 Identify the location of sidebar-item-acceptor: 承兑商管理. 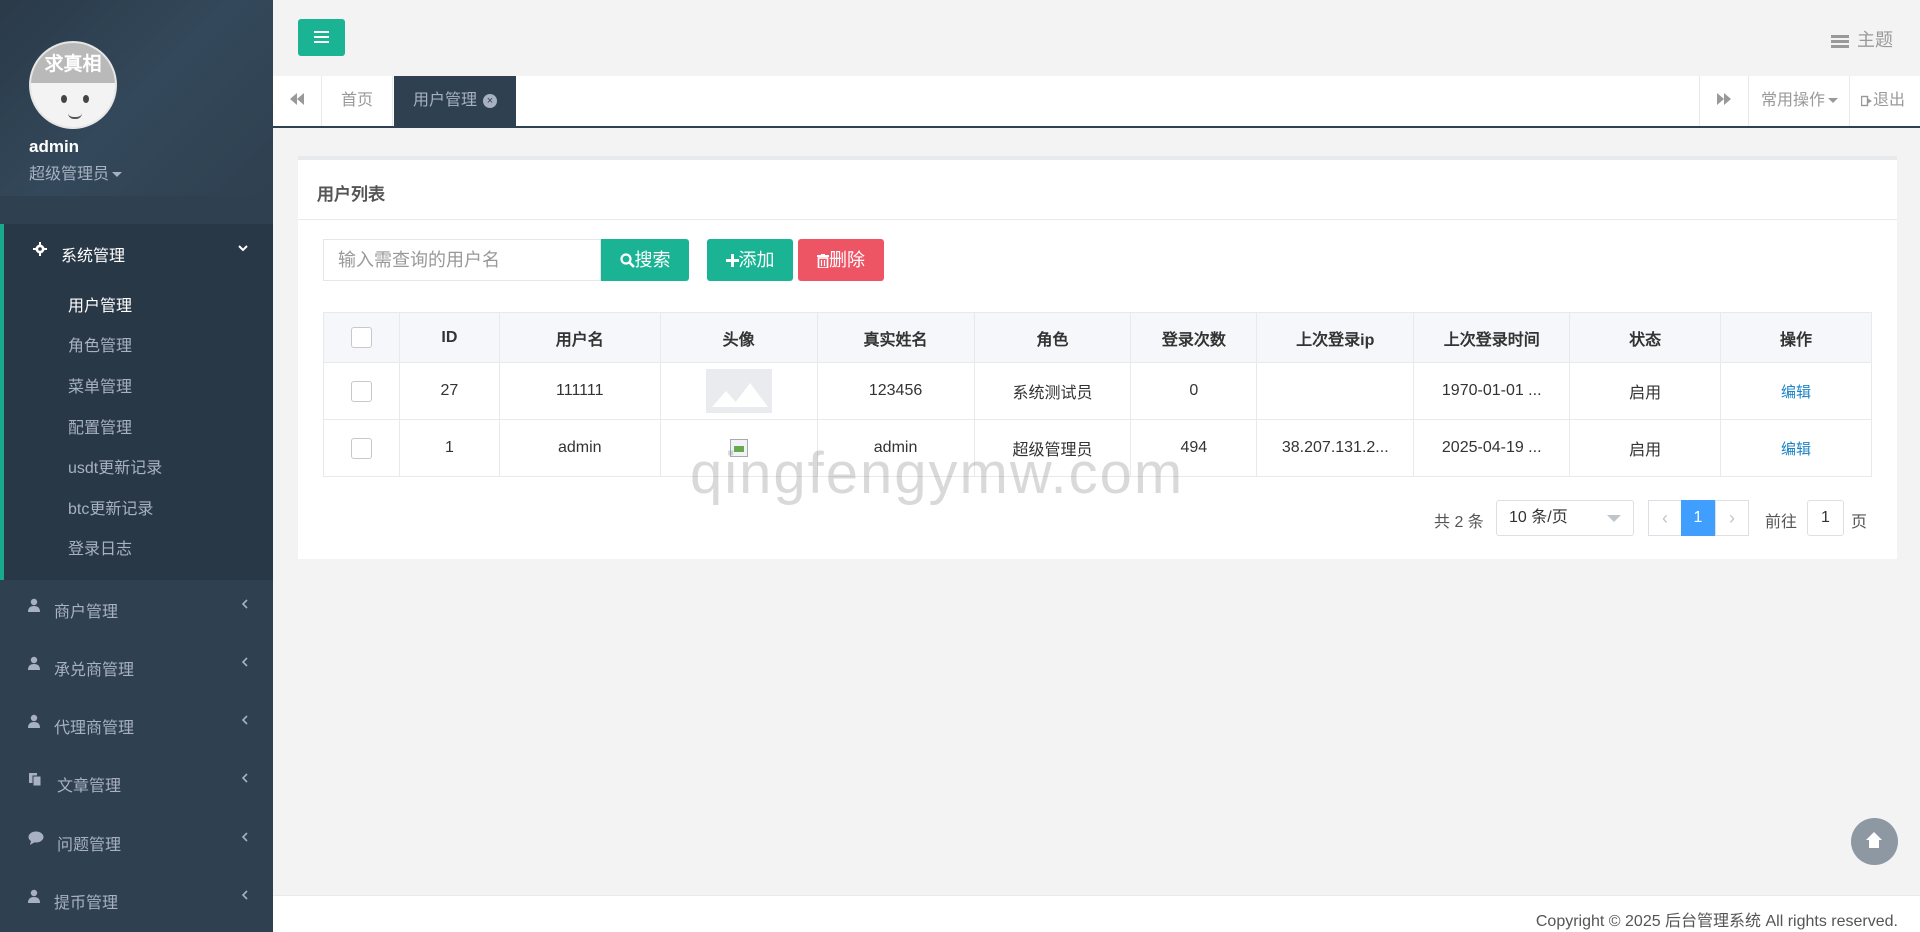
(136, 666).